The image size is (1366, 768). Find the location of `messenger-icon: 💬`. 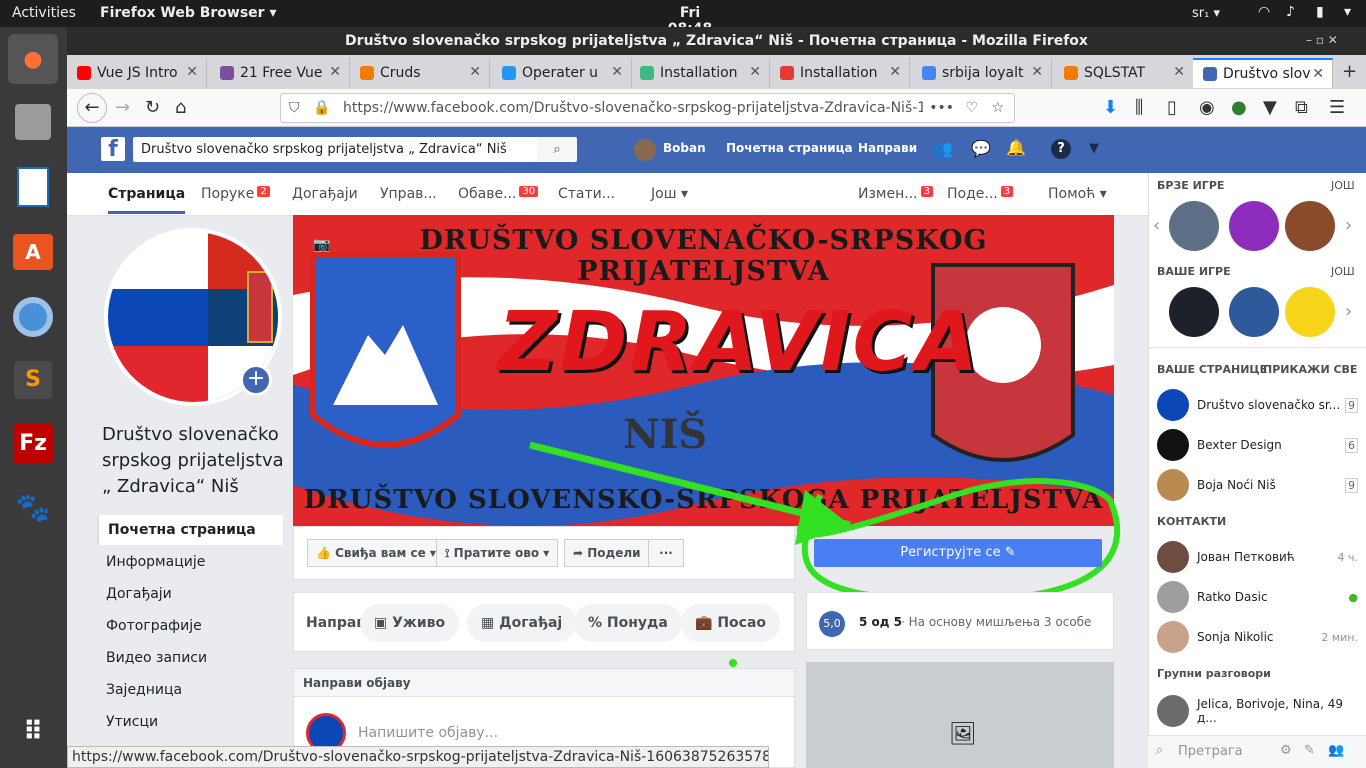

messenger-icon: 💬 is located at coordinates (981, 148).